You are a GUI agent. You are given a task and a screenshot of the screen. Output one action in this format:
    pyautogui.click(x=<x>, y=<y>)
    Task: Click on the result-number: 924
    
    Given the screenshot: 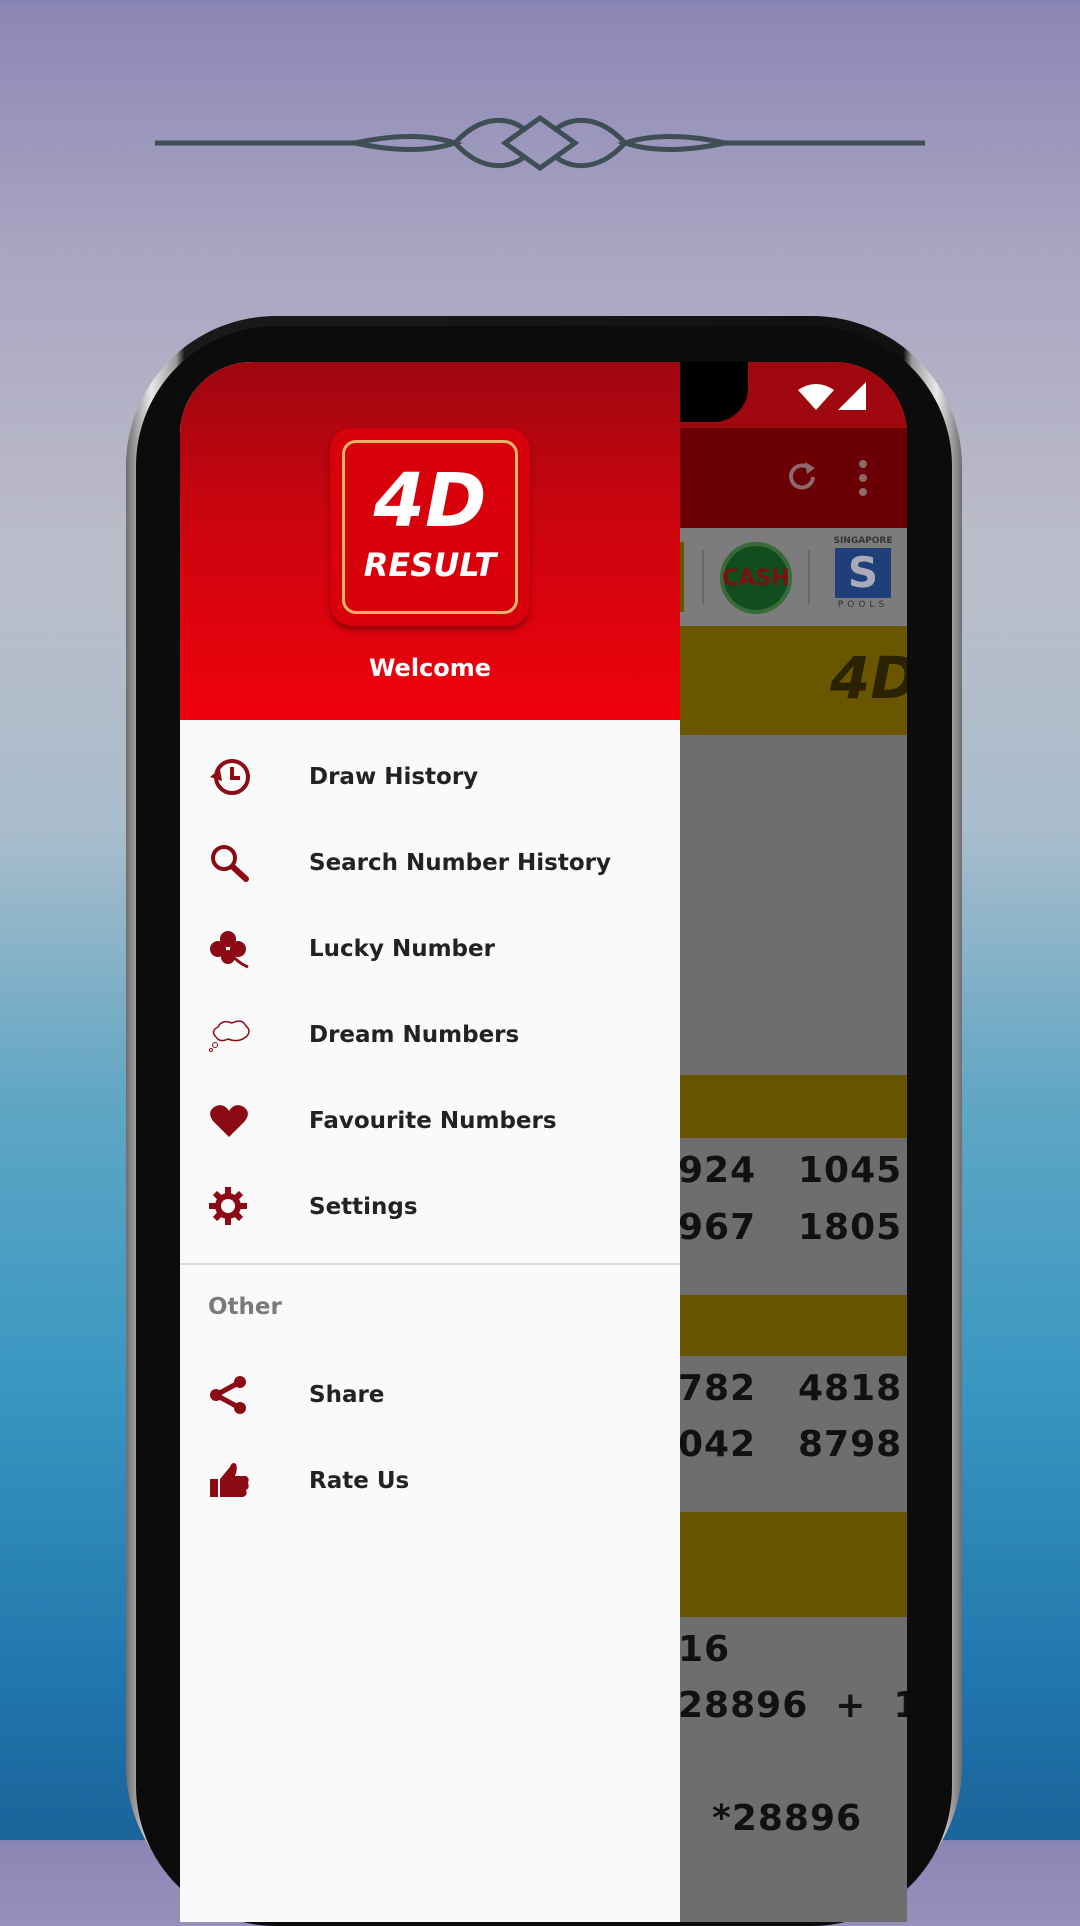 What is the action you would take?
    pyautogui.click(x=717, y=1170)
    